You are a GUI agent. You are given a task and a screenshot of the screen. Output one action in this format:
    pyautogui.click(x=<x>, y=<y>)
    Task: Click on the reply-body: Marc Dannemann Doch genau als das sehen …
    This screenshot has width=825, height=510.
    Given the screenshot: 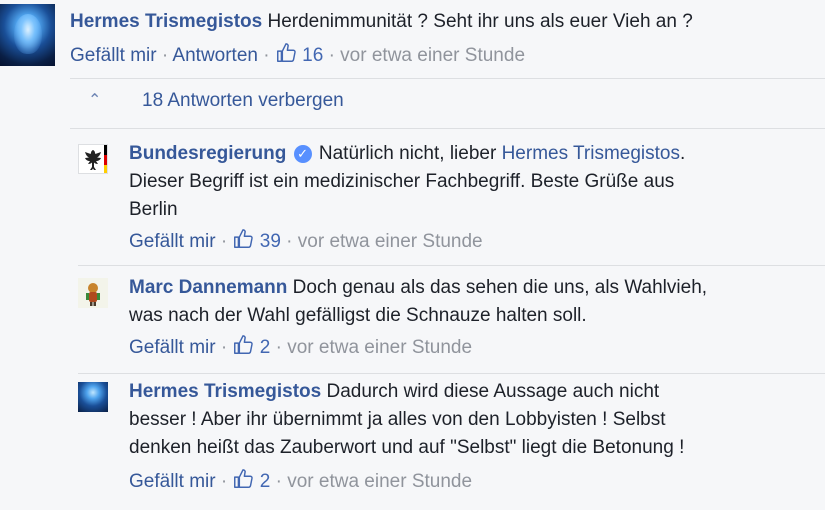 What is the action you would take?
    pyautogui.click(x=418, y=302)
    